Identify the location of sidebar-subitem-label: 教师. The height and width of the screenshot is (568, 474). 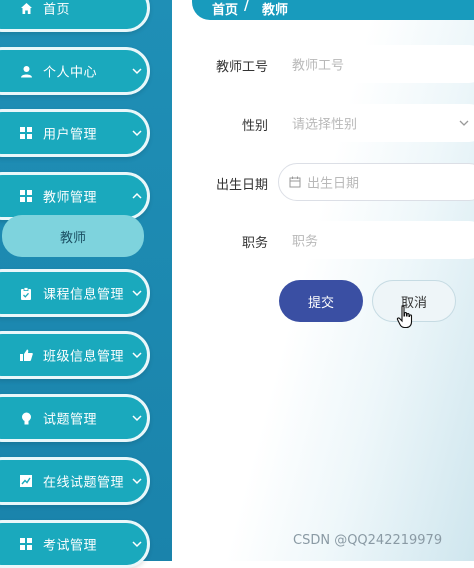
(72, 238).